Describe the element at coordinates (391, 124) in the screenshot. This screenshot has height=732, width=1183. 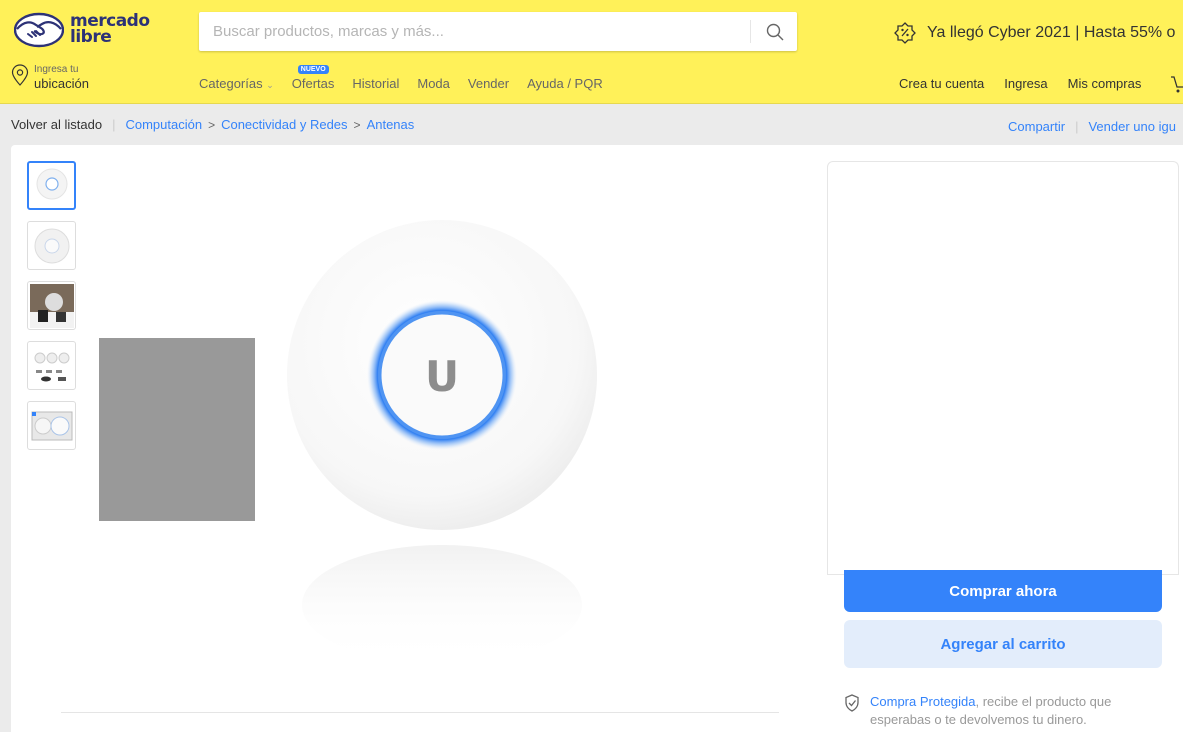
I see `breadcrumb-antenas: Antenas` at that location.